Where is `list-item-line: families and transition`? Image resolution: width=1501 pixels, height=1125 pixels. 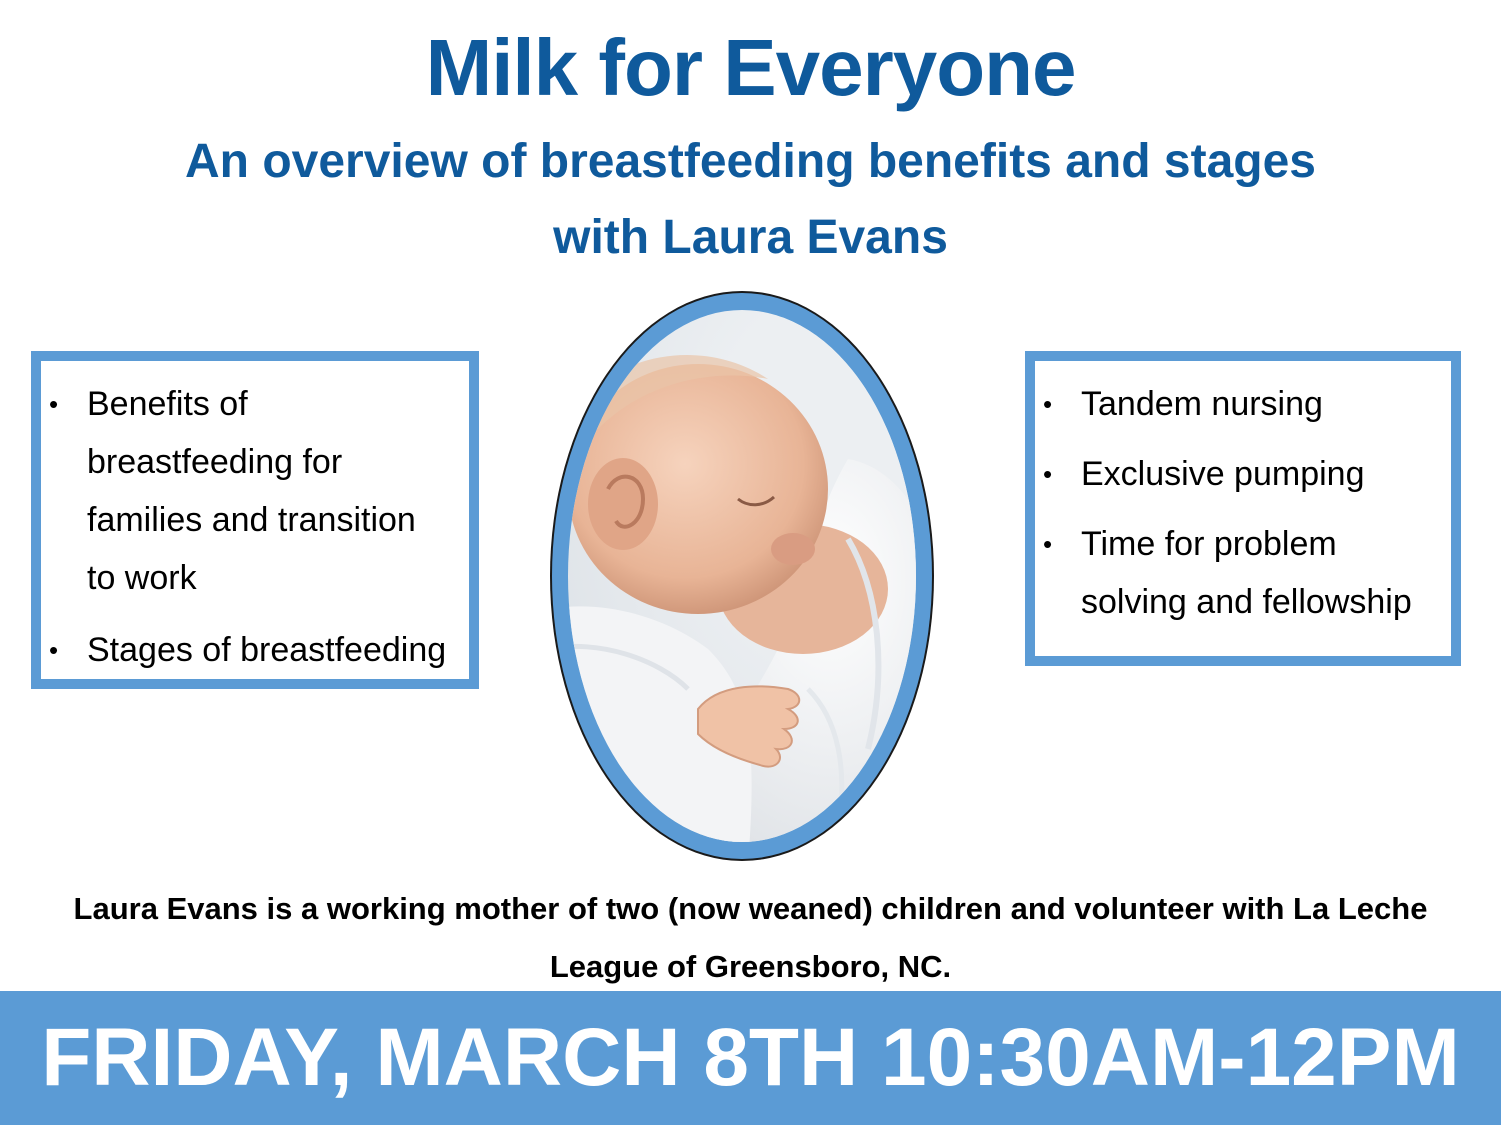
list-item-line: families and transition is located at coordinates (251, 520).